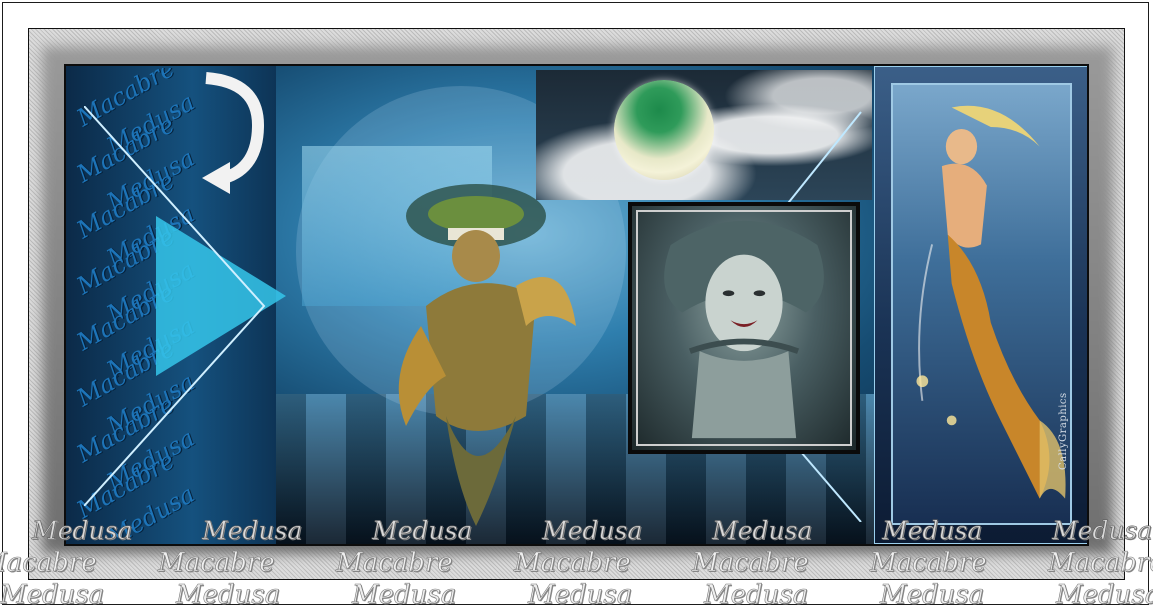  What do you see at coordinates (991, 302) in the screenshot?
I see `mermaid-figure` at bounding box center [991, 302].